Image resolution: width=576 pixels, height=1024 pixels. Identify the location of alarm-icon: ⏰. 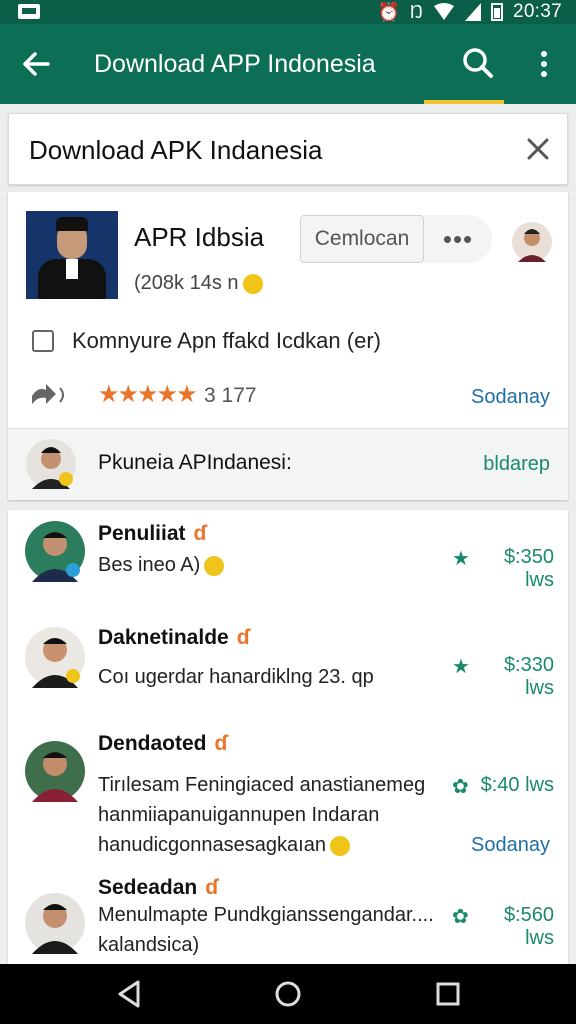
(388, 12).